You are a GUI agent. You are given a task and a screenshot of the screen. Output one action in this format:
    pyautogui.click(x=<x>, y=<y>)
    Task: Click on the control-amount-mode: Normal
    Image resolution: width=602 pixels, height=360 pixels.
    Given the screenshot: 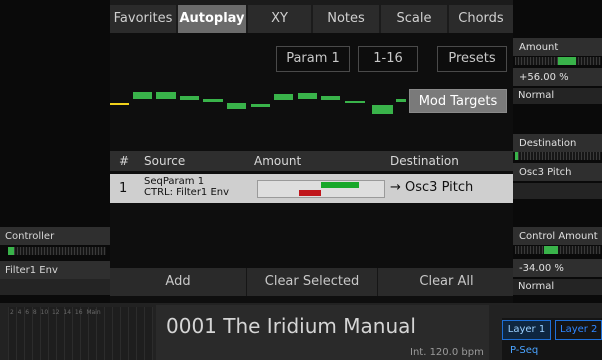 What is the action you would take?
    pyautogui.click(x=557, y=287)
    